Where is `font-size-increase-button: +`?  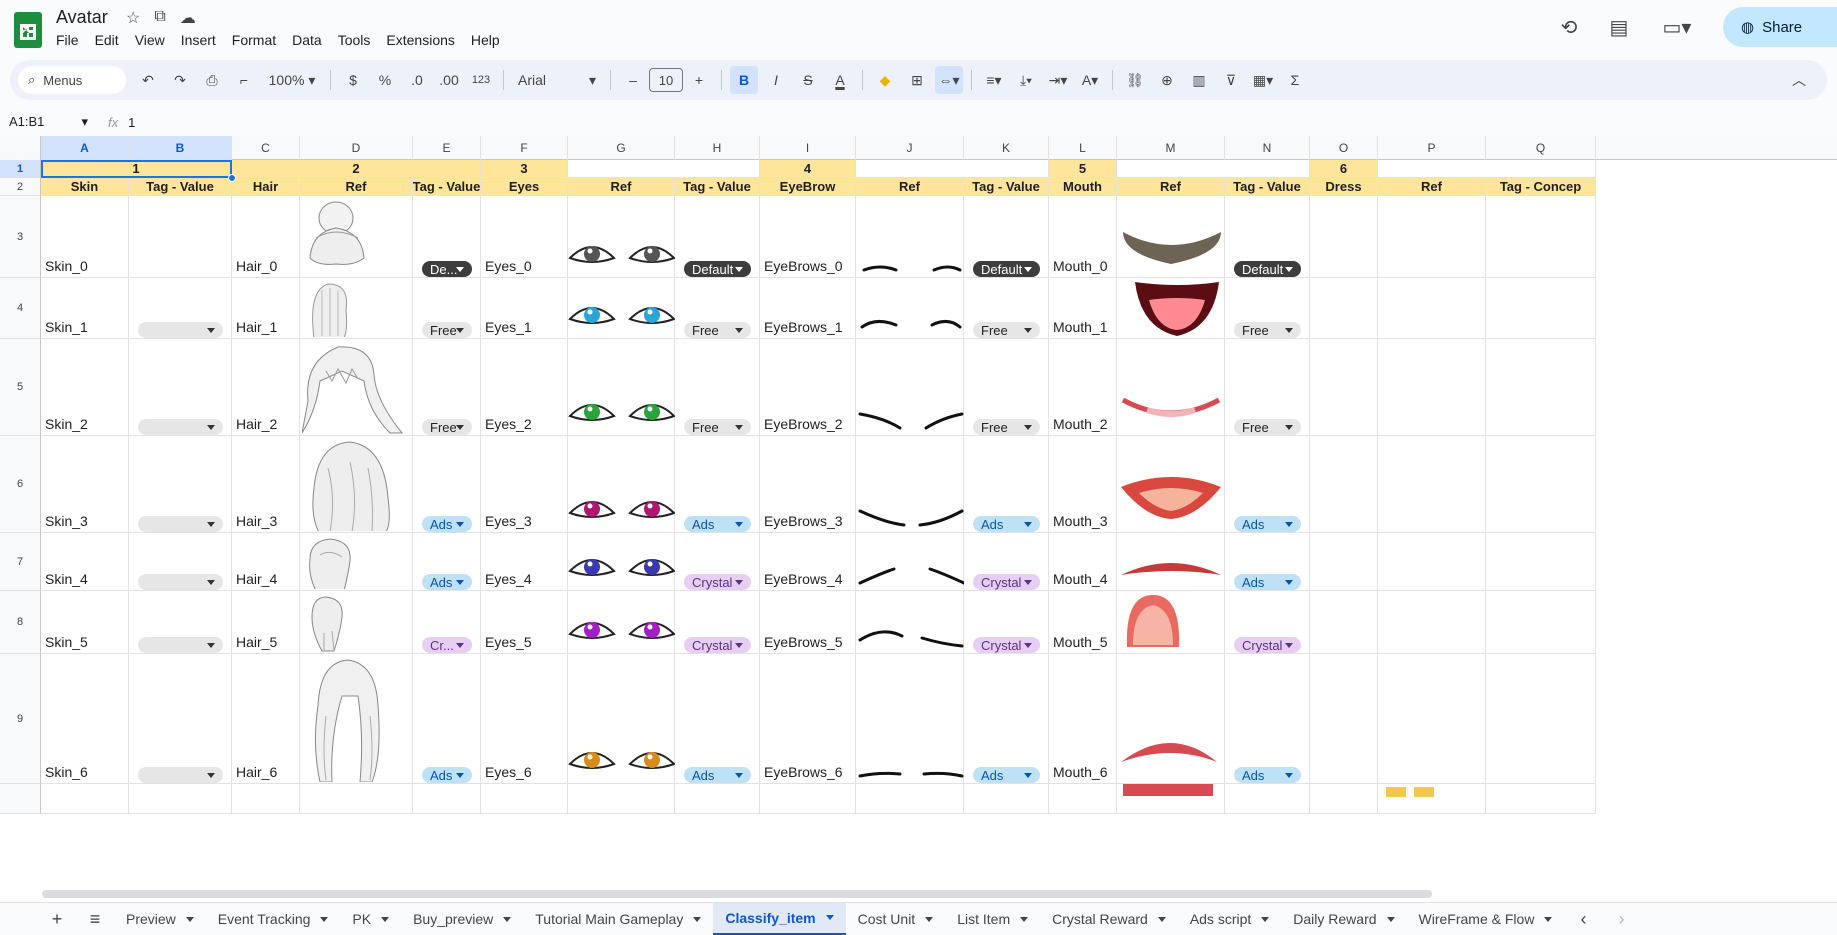
font-size-increase-button: + is located at coordinates (699, 80).